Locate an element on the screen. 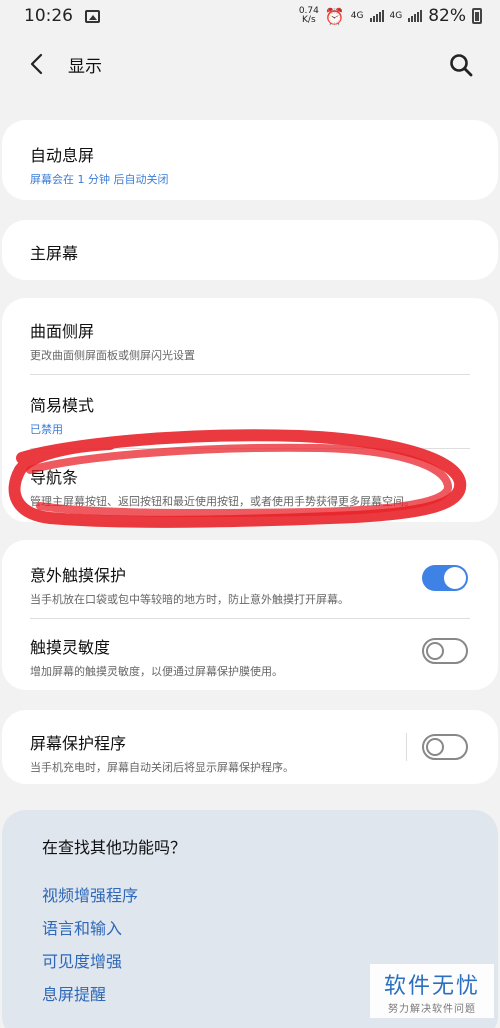 The height and width of the screenshot is (1028, 500). home-screen-item: 主屏幕 is located at coordinates (250, 252).